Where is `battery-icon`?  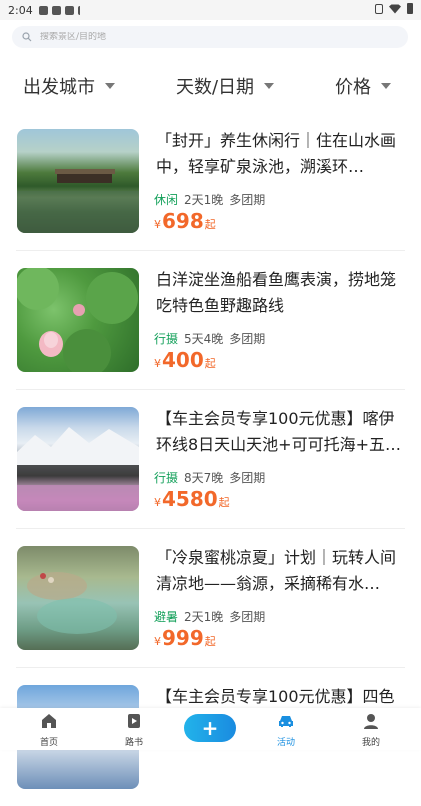
battery-icon is located at coordinates (410, 8).